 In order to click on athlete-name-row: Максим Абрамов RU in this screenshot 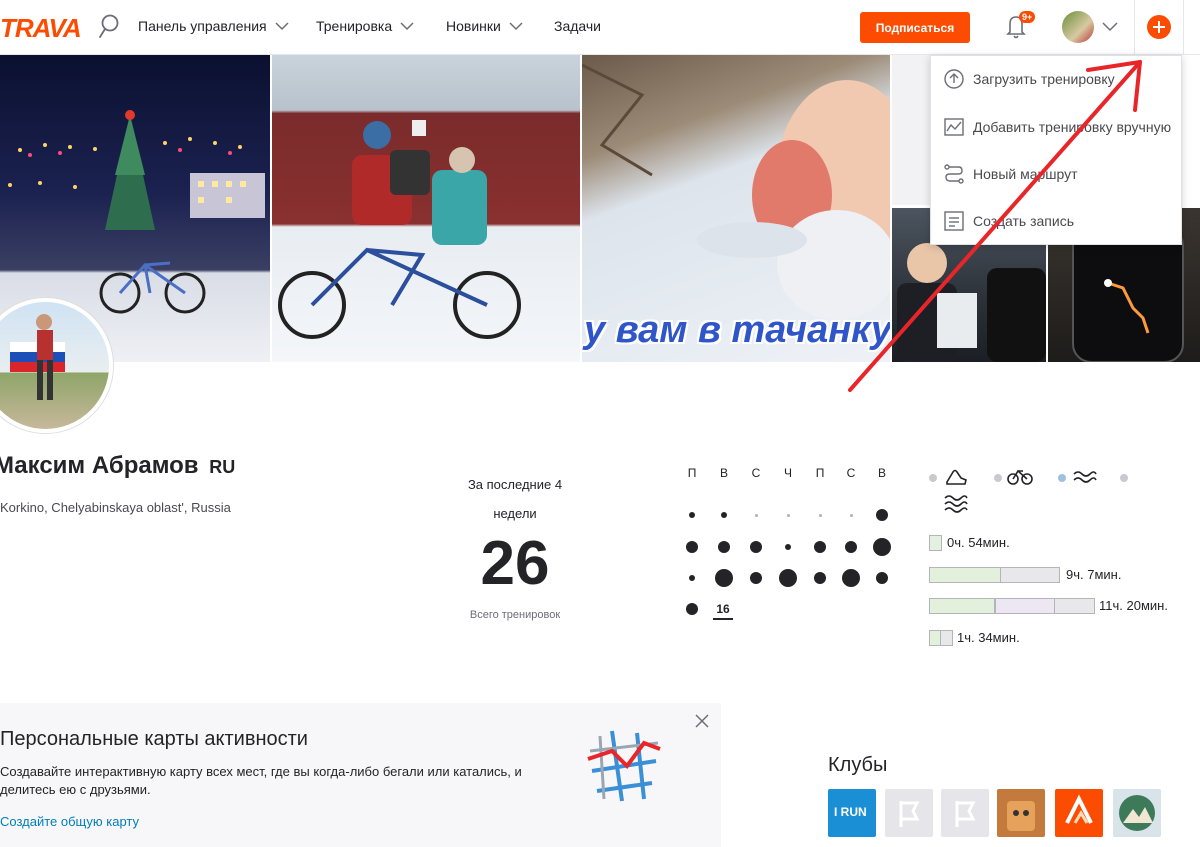, I will do `click(117, 466)`.